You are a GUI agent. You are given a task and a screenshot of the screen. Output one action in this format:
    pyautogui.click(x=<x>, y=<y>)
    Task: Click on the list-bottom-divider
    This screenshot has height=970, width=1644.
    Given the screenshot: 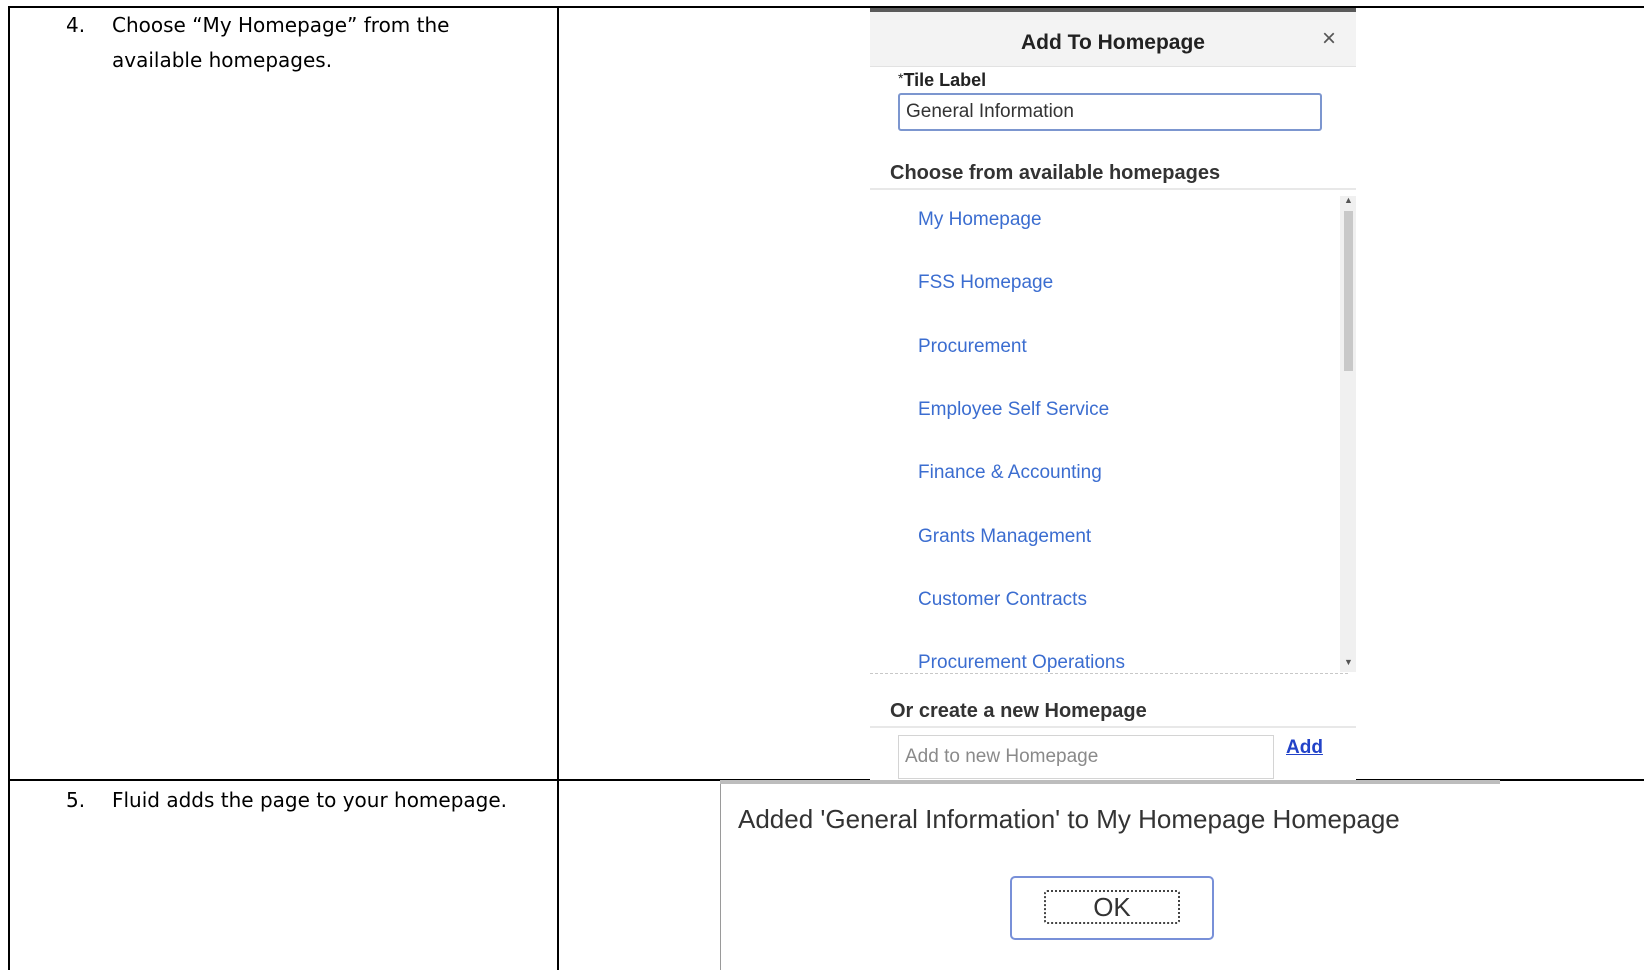 What is the action you would take?
    pyautogui.click(x=1109, y=673)
    